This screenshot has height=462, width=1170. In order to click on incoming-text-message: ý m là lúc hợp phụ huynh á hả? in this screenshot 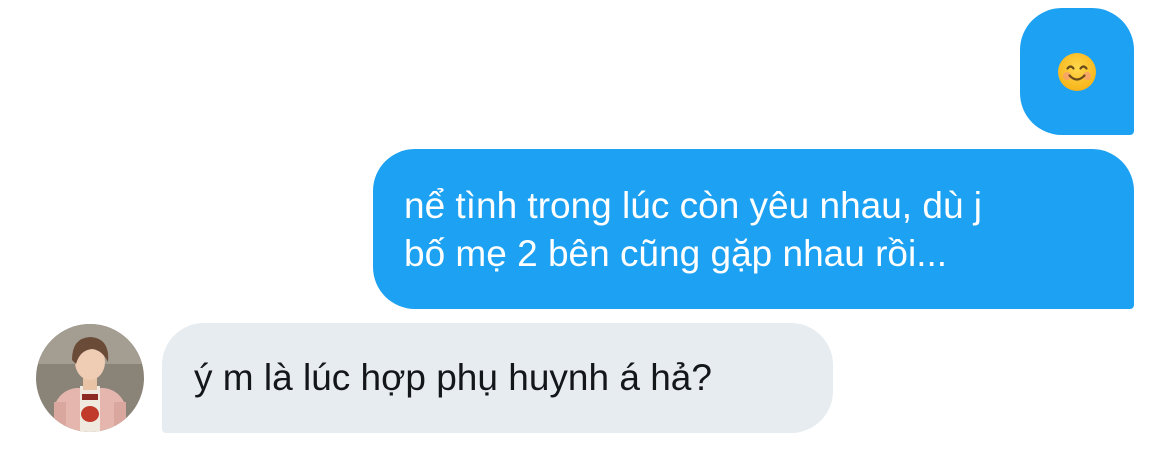, I will do `click(497, 378)`.